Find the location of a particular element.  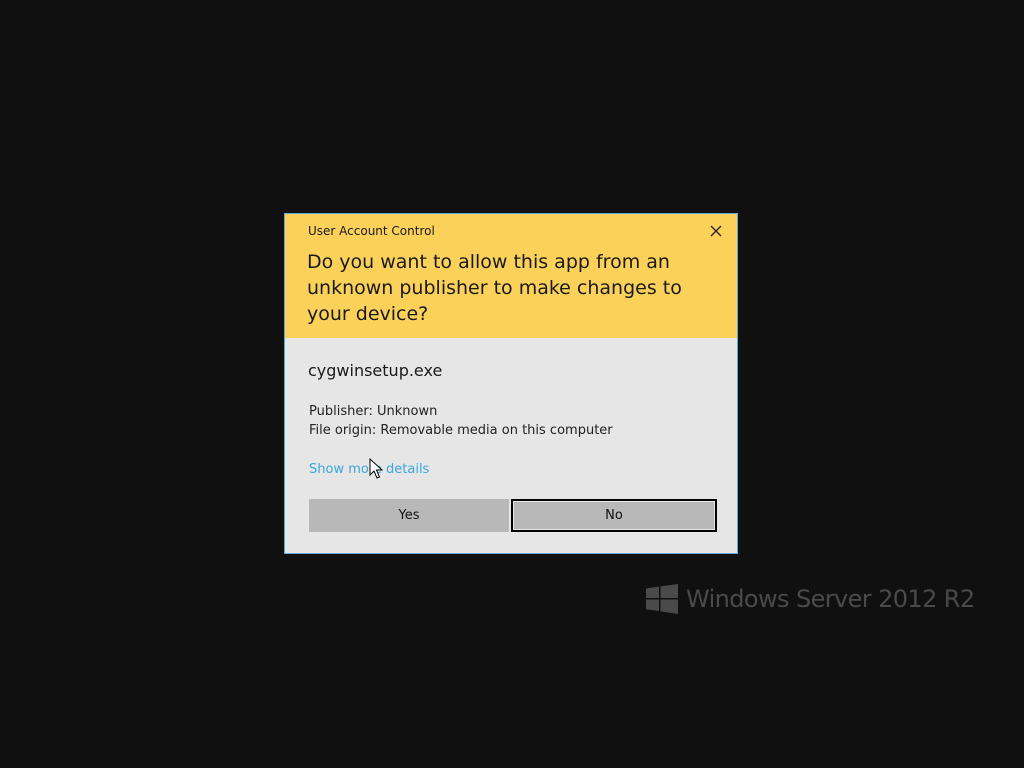

windows-server-version-text: Windows Server 2012 R2 is located at coordinates (830, 599).